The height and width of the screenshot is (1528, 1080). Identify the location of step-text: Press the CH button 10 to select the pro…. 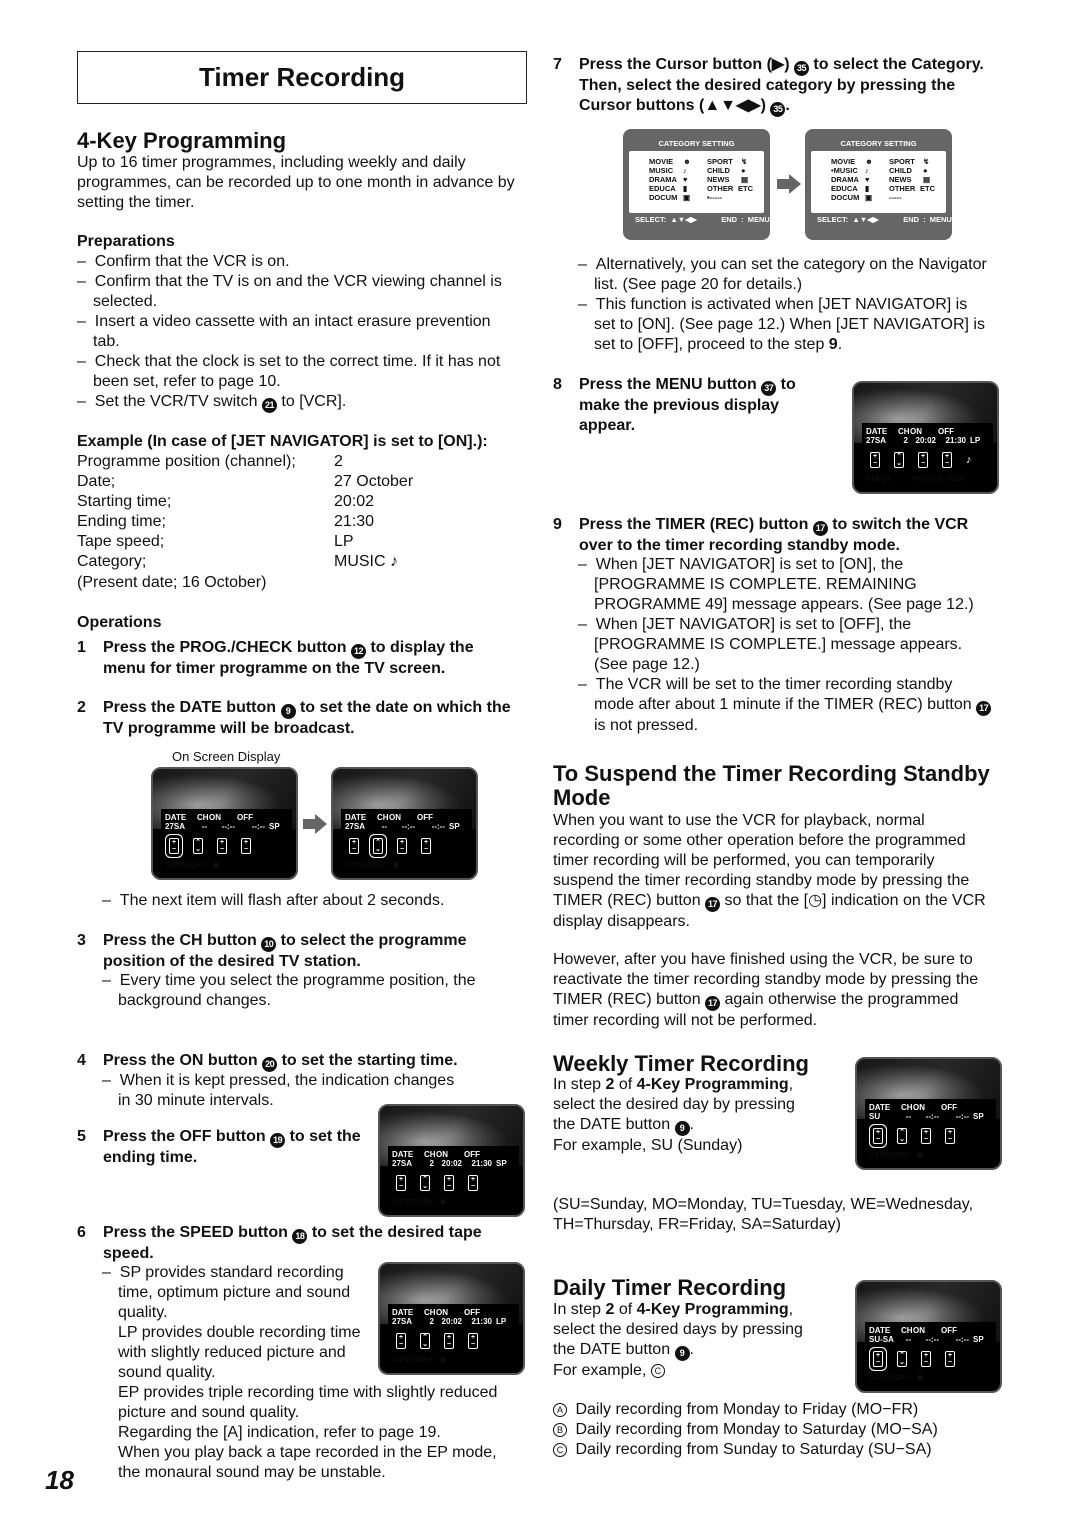
(285, 951).